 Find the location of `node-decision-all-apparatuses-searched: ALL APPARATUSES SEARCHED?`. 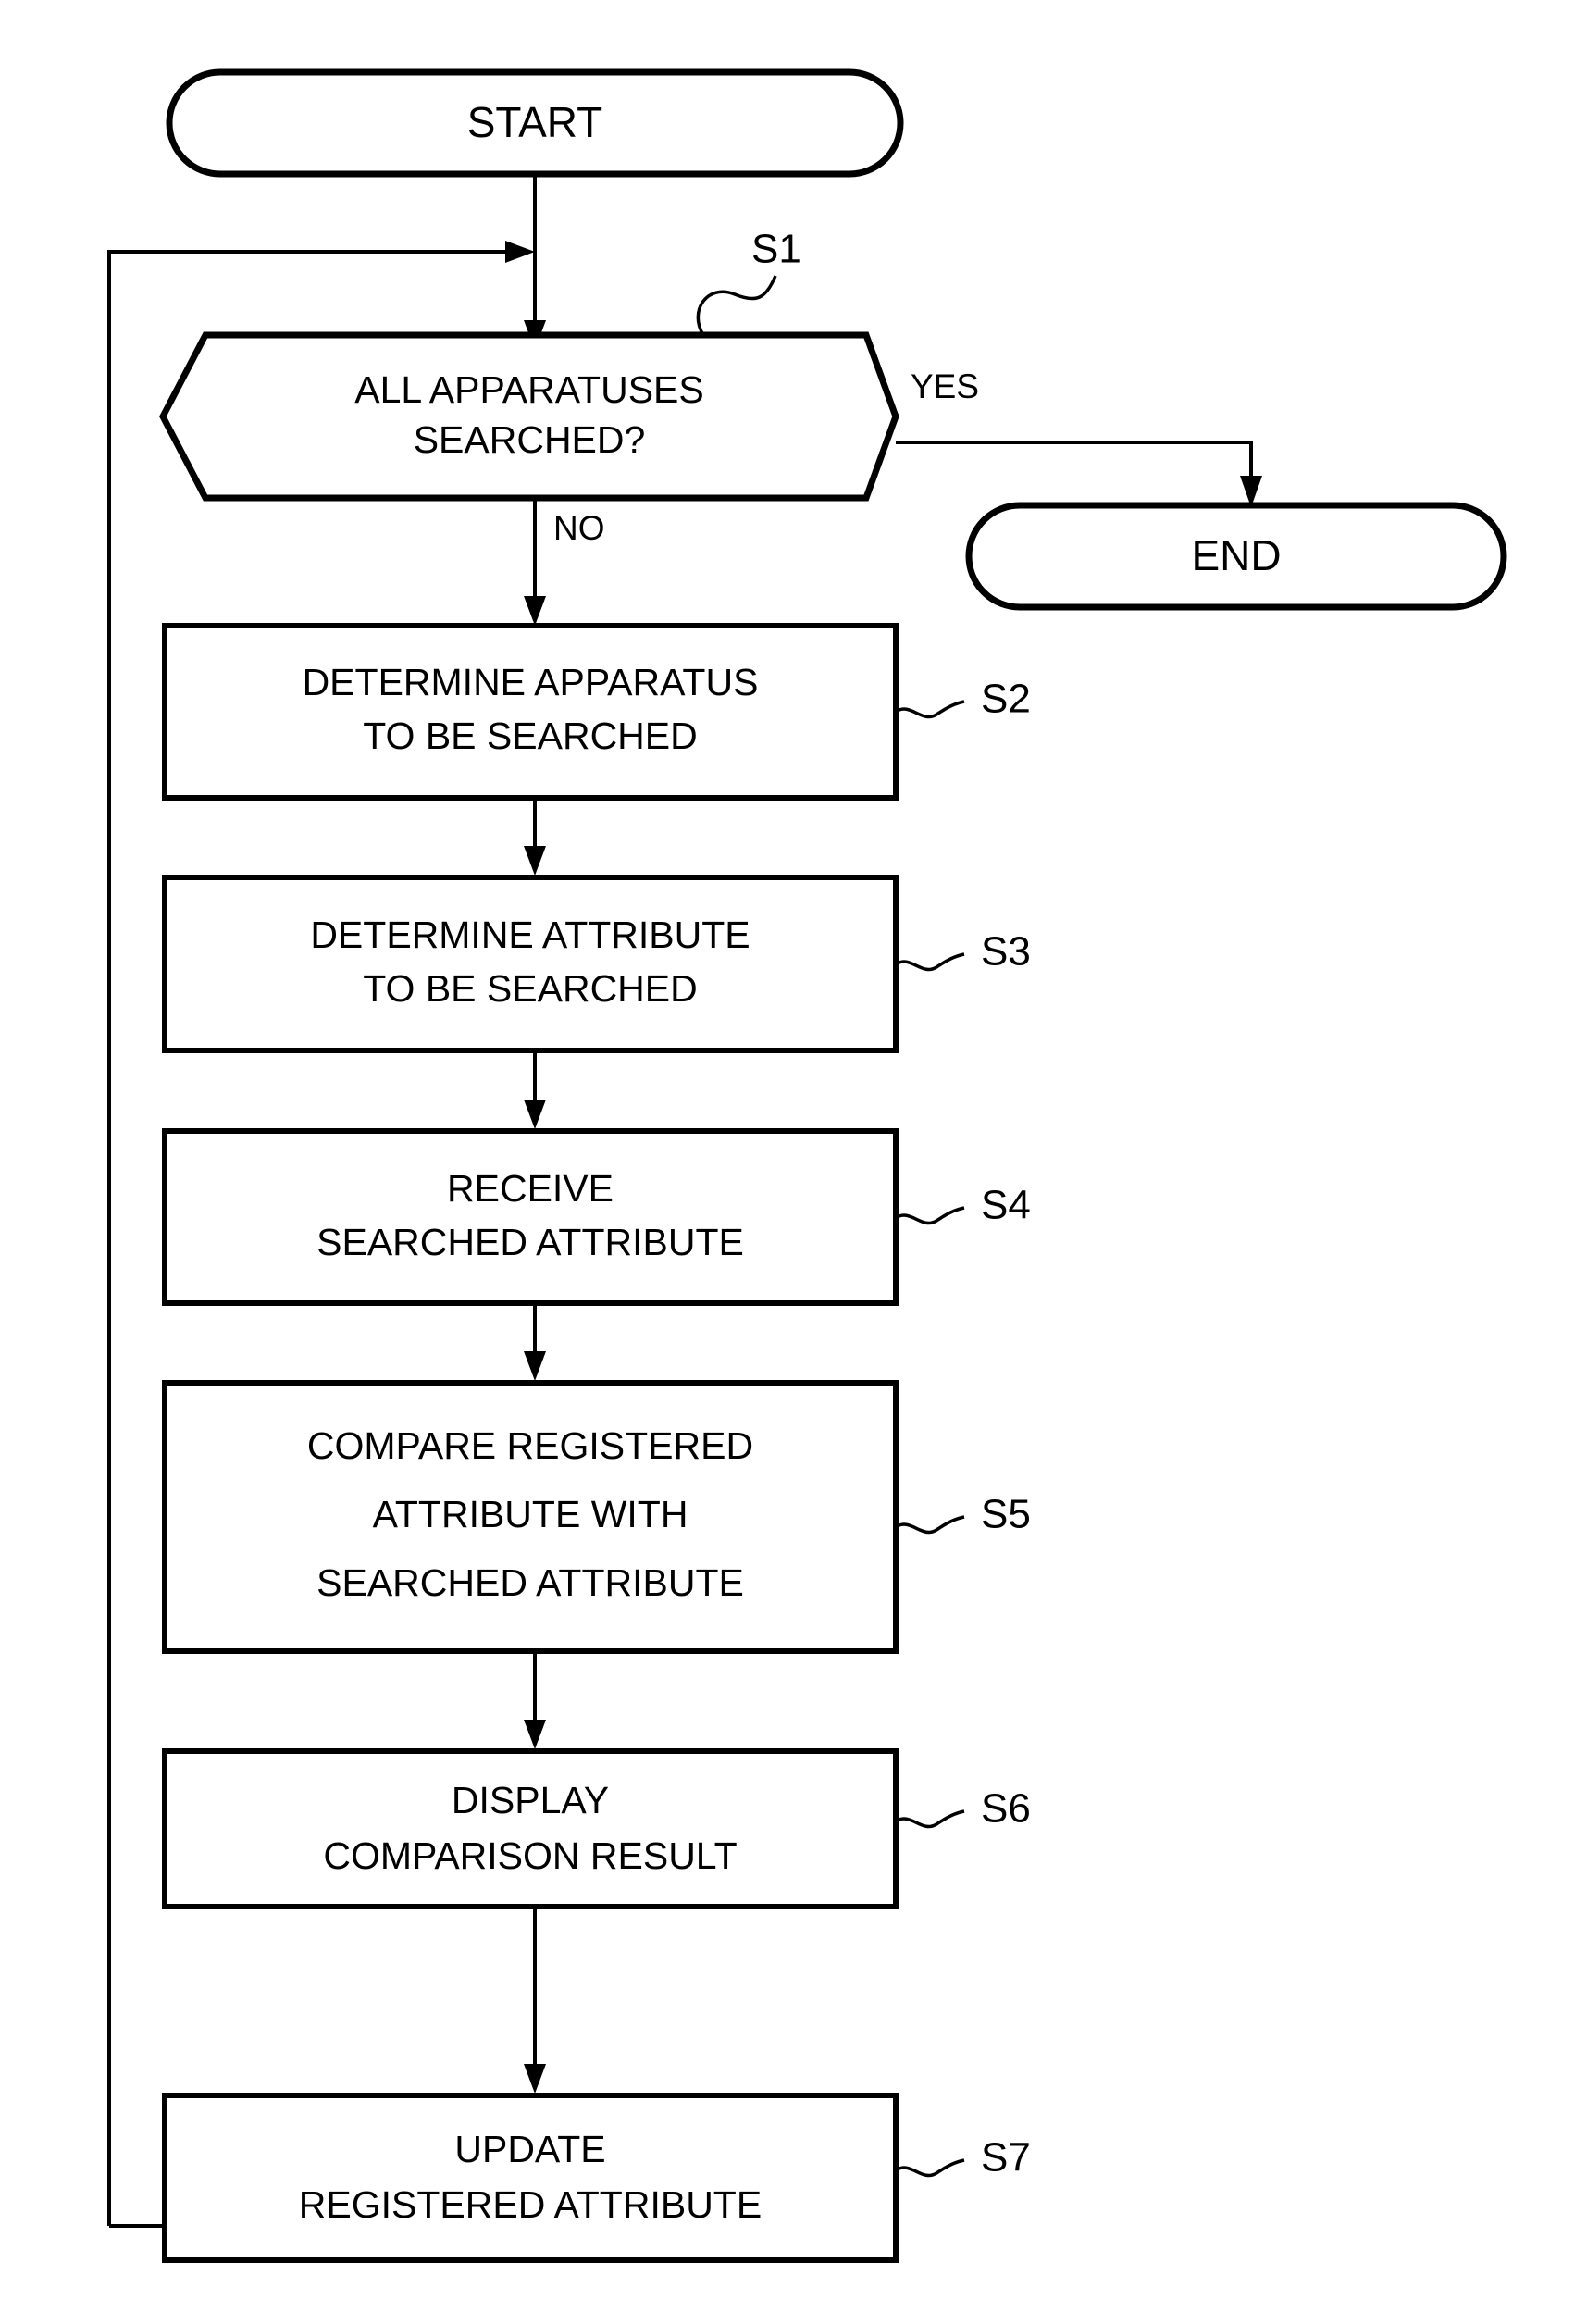

node-decision-all-apparatuses-searched: ALL APPARATUSES SEARCHED? is located at coordinates (529, 416).